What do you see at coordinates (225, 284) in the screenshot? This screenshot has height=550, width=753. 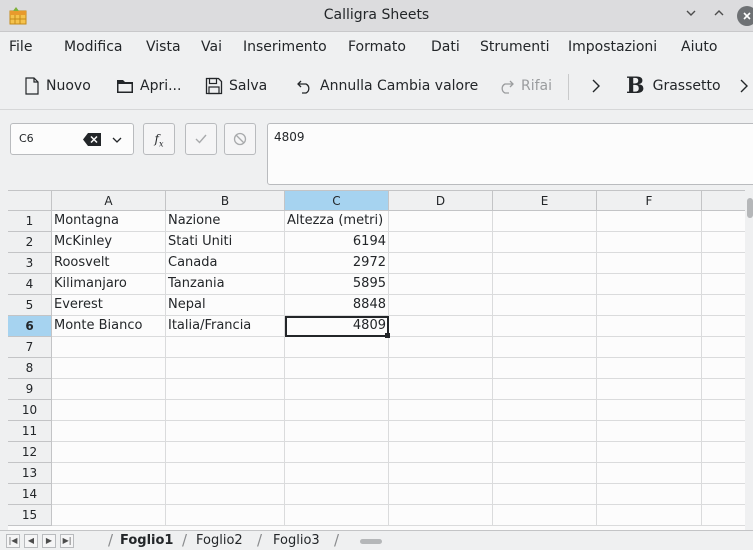 I see `cell-b4: Tanzania` at bounding box center [225, 284].